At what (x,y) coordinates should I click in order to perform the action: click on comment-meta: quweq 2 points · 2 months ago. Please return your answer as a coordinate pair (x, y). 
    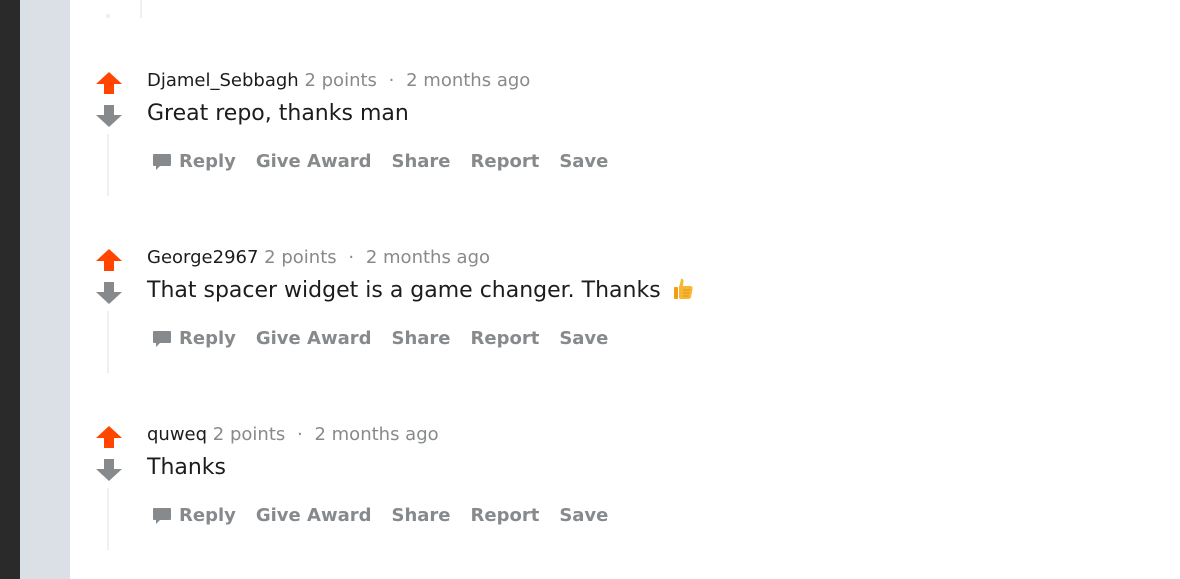
    Looking at the image, I should click on (293, 434).